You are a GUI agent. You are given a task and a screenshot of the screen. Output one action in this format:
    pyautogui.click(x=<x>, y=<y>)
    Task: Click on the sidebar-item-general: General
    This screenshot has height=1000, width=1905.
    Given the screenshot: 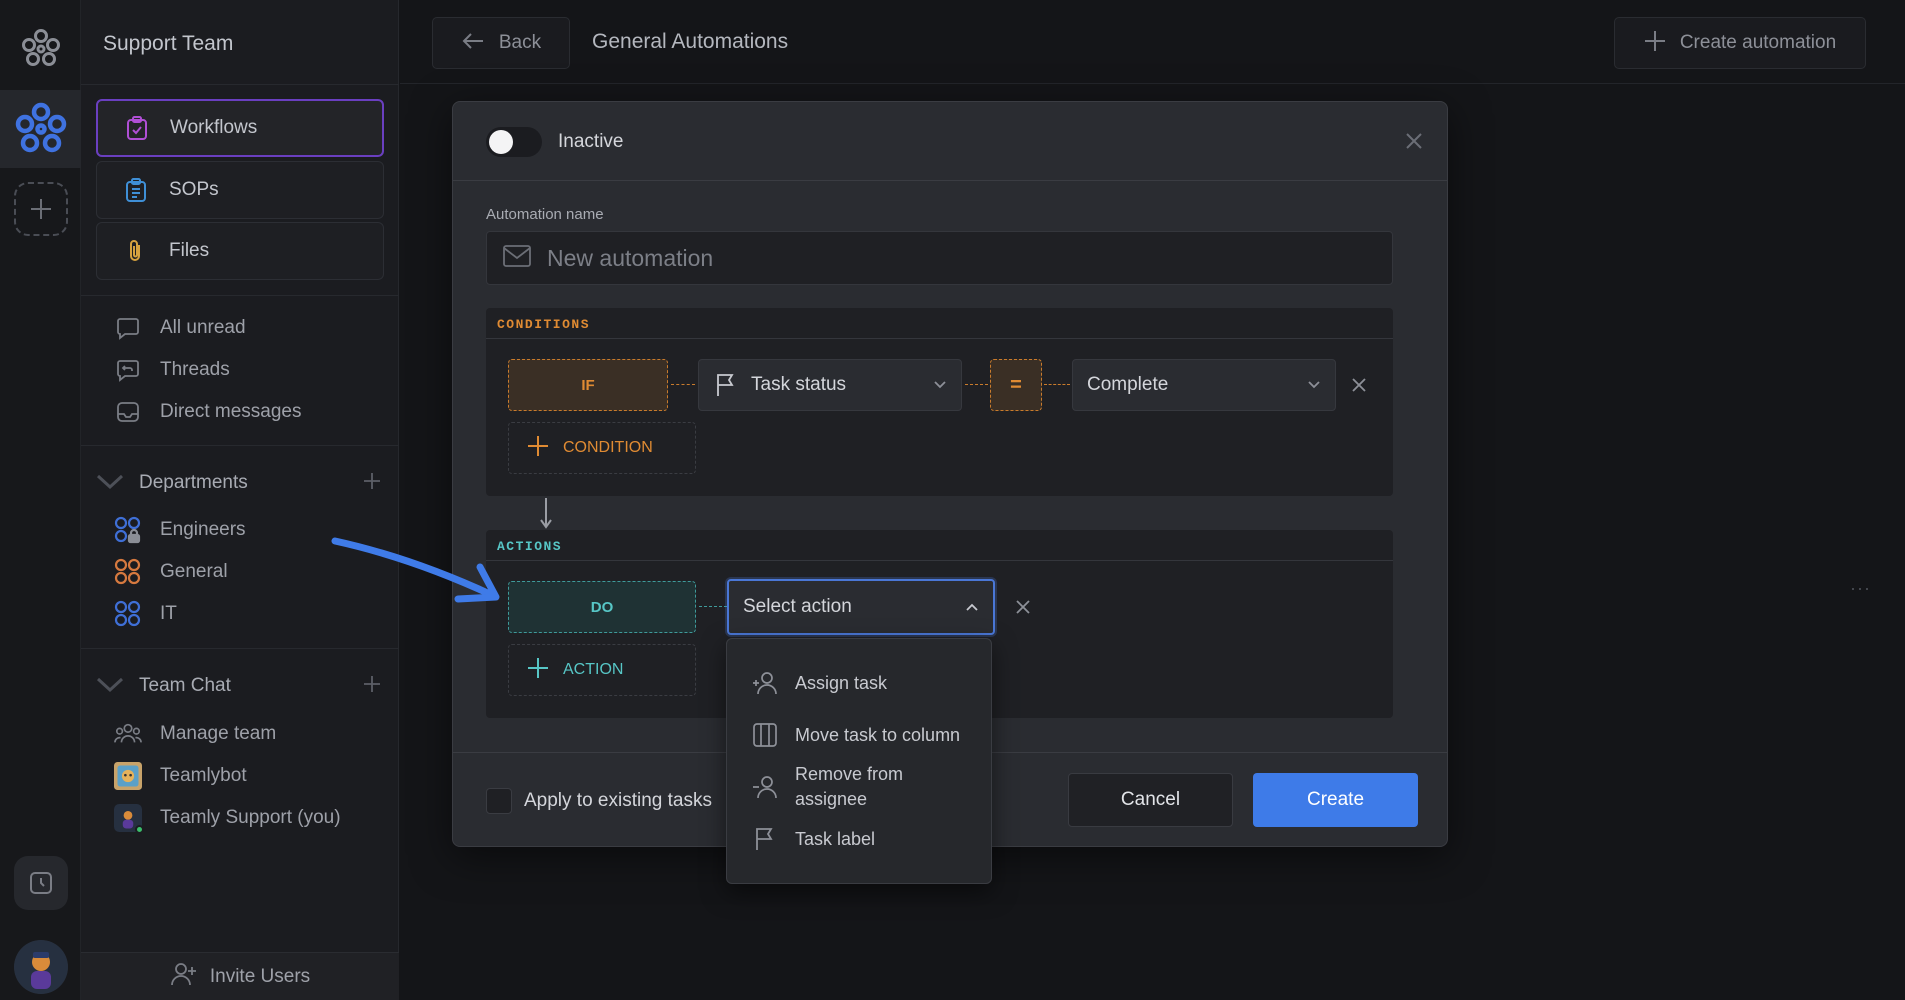 What is the action you would take?
    pyautogui.click(x=171, y=572)
    